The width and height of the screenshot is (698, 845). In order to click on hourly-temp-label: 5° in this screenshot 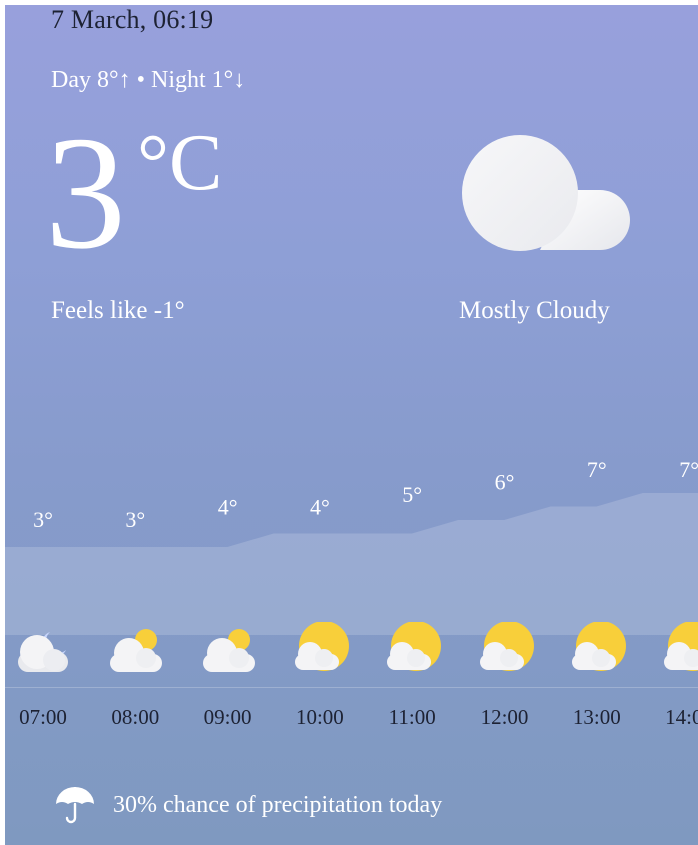, I will do `click(412, 494)`.